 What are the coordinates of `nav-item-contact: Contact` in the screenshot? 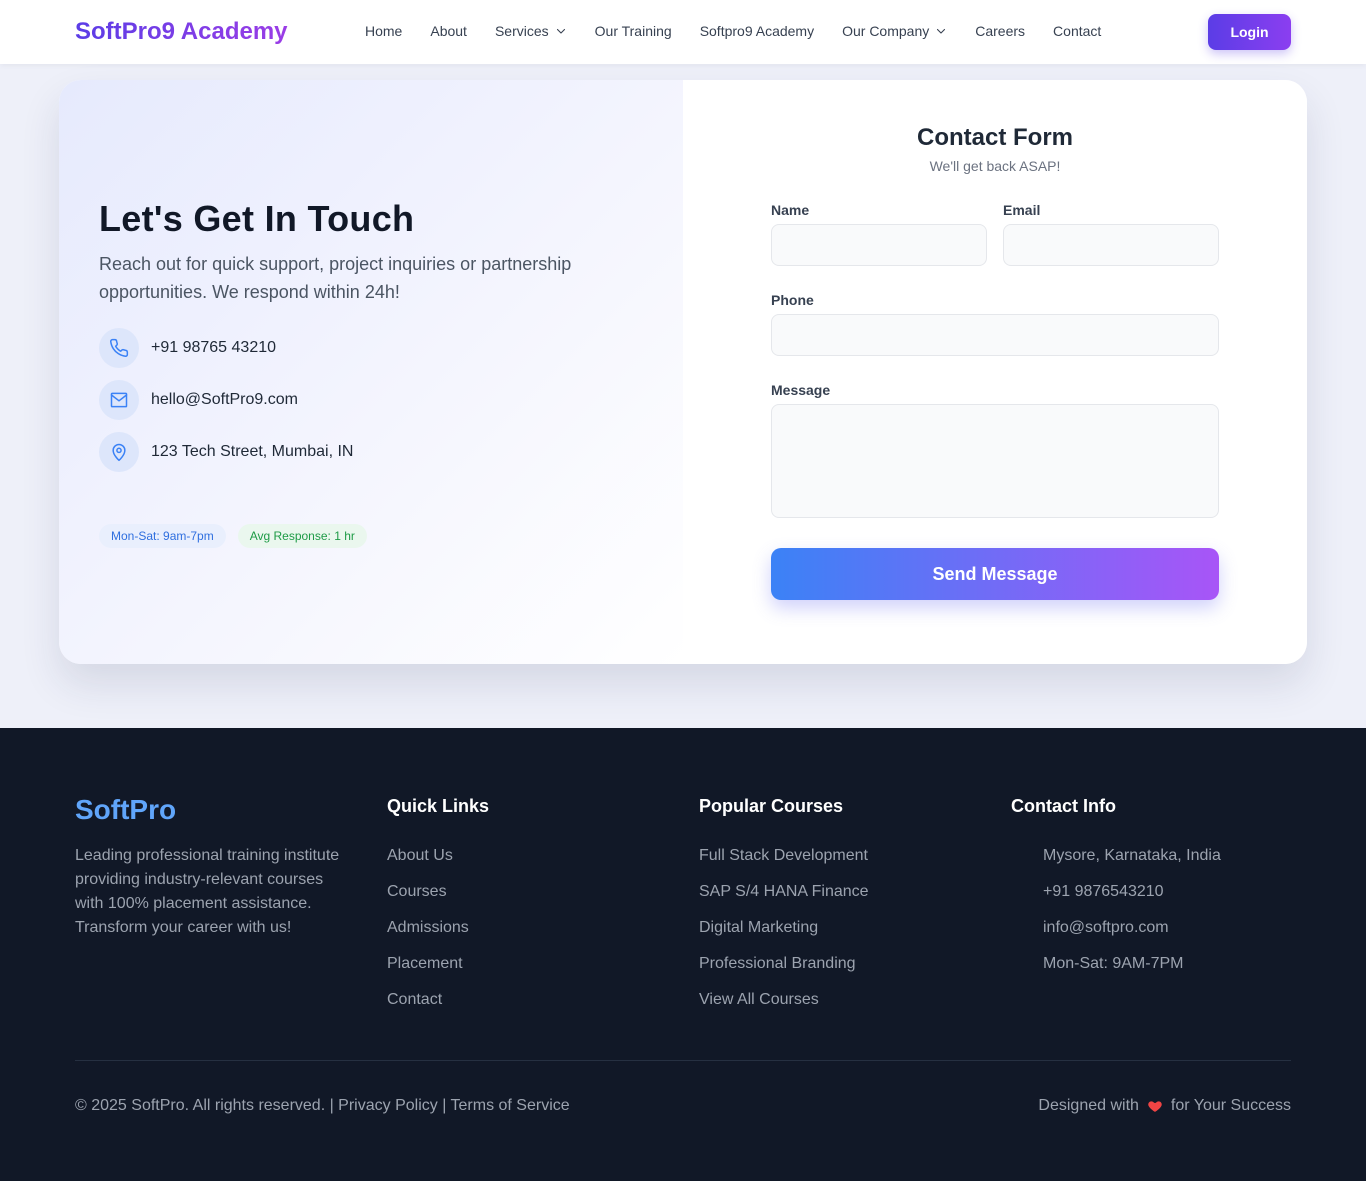 It's located at (1077, 31).